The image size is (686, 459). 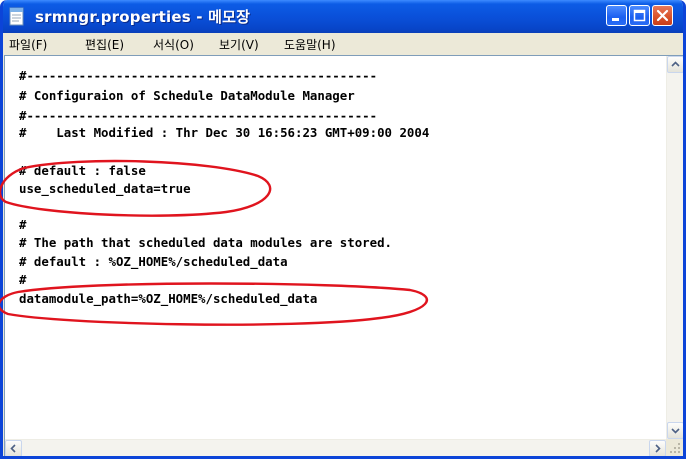 What do you see at coordinates (16, 16) in the screenshot?
I see `notepad-icon` at bounding box center [16, 16].